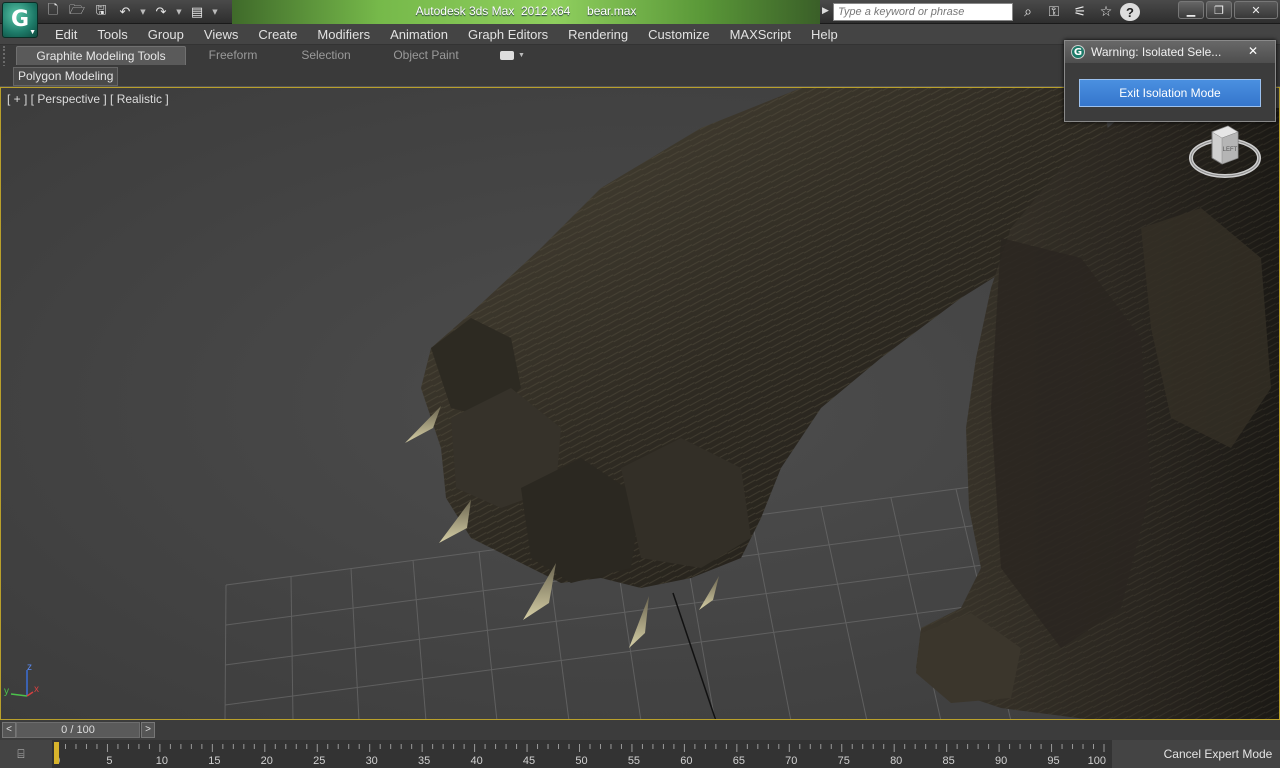 This screenshot has height=768, width=1280. I want to click on tab-graphite-modeling-tools: Graphite Modeling Tools, so click(101, 55).